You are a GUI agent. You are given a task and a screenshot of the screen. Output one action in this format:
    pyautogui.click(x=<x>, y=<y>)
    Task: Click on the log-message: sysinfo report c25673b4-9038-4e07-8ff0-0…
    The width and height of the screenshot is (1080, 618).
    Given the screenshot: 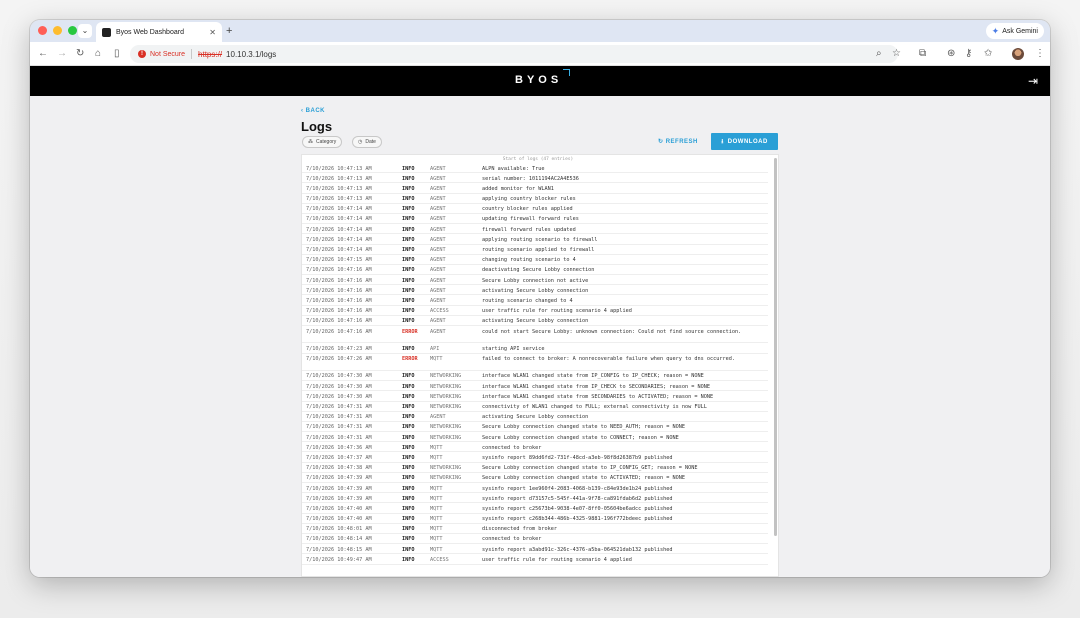 What is the action you would take?
    pyautogui.click(x=577, y=508)
    